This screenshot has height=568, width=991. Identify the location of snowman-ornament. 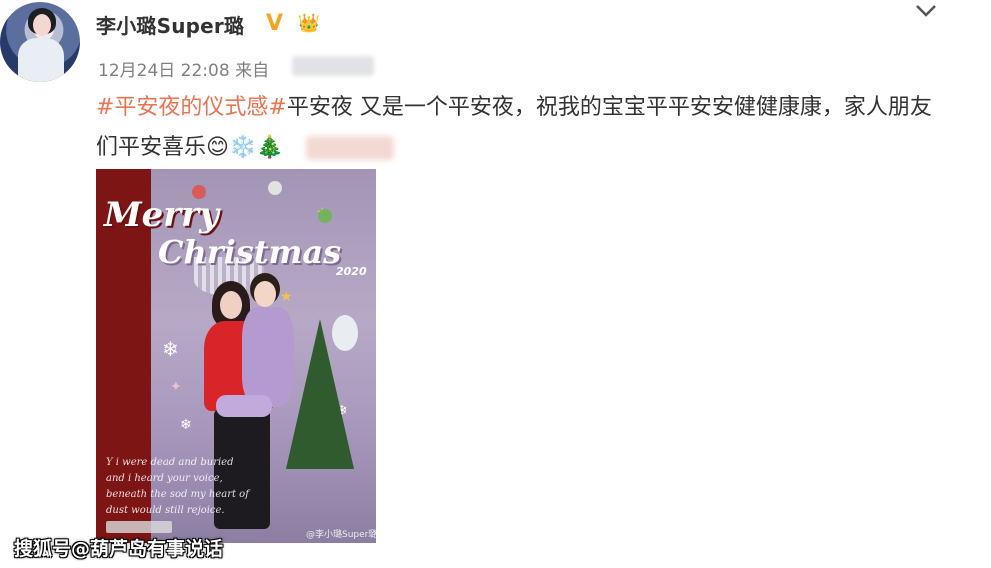
(345, 333).